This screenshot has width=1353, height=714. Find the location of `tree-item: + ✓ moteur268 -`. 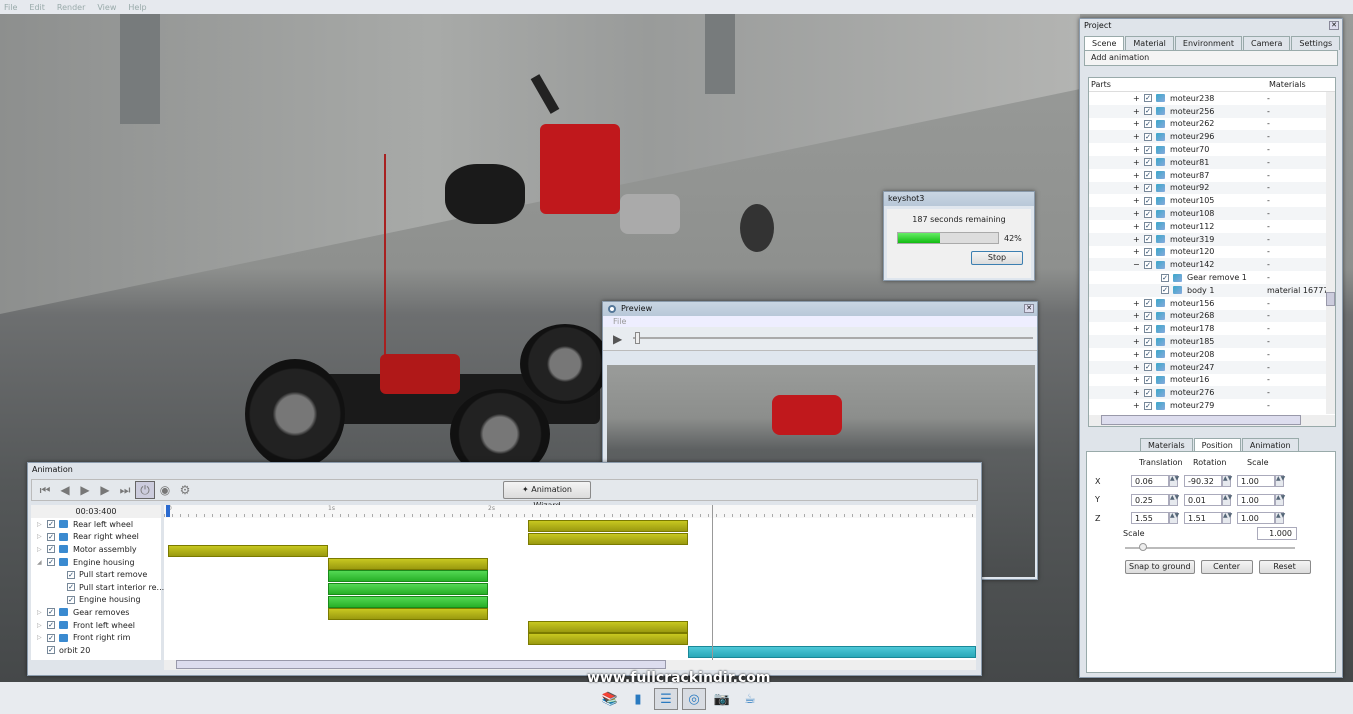

tree-item: + ✓ moteur268 - is located at coordinates (1212, 316).